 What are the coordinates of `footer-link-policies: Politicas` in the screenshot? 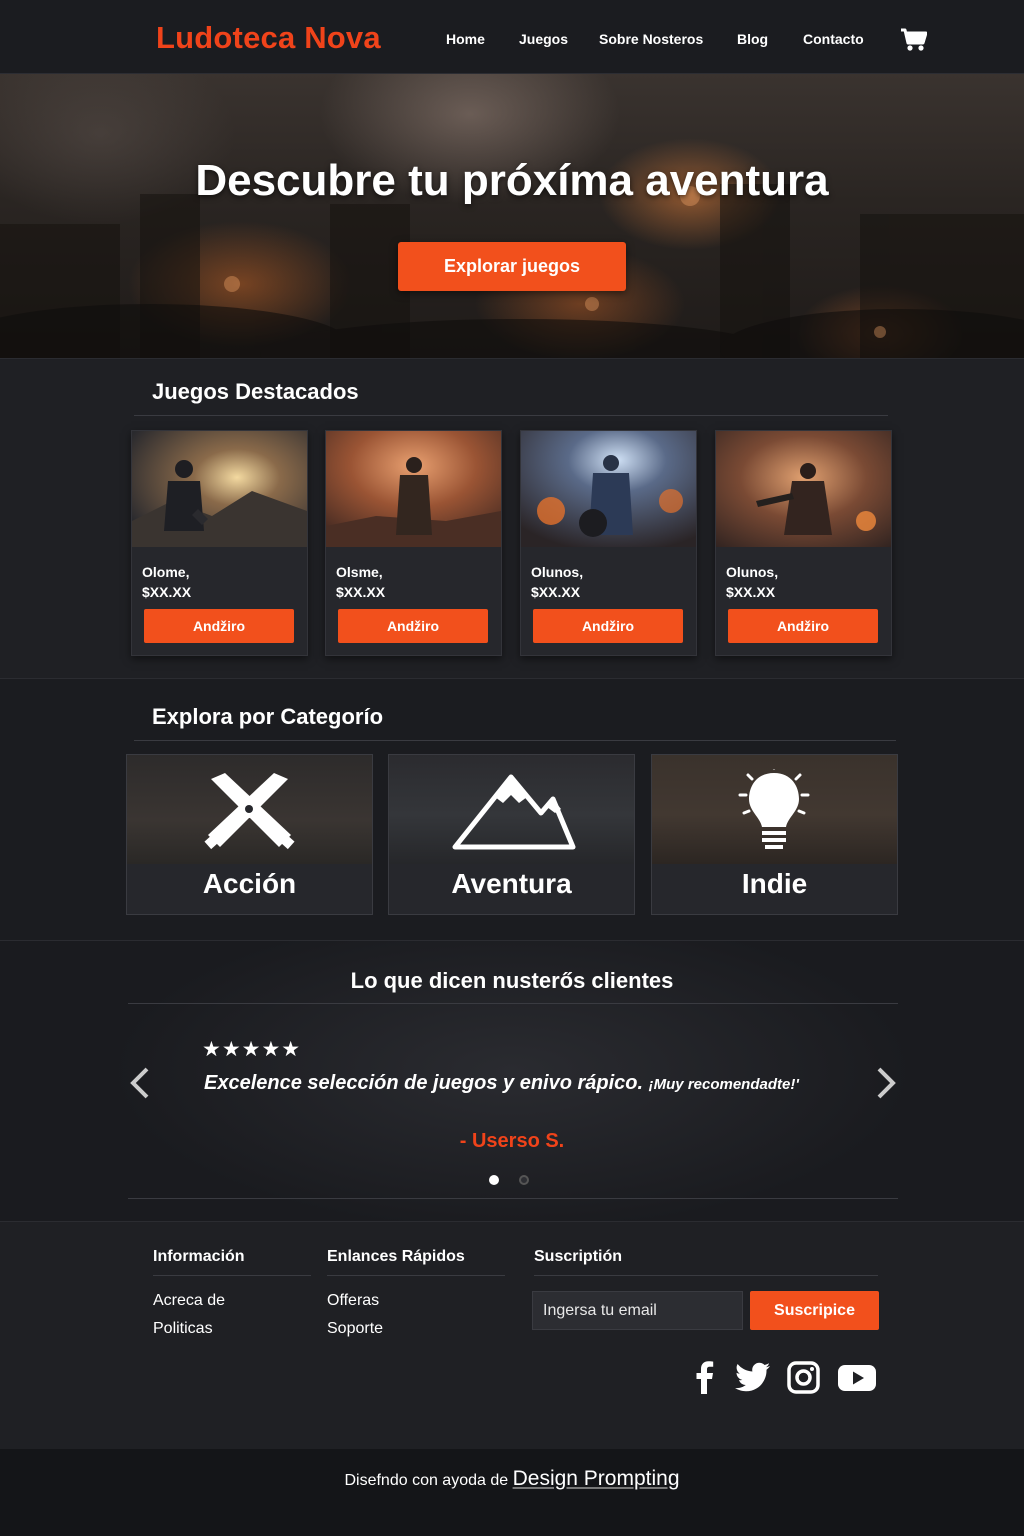 It's located at (183, 1329).